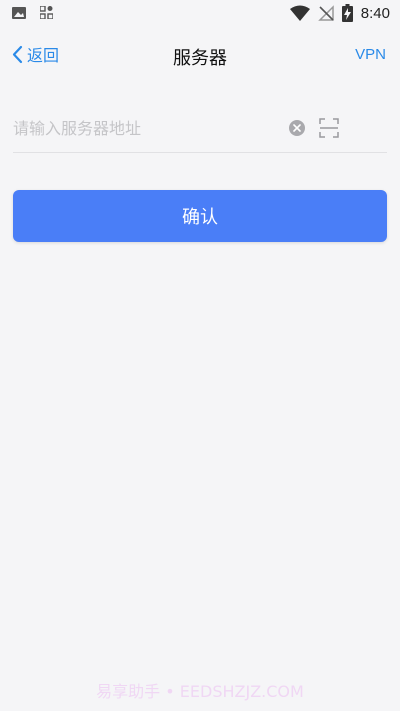  What do you see at coordinates (143, 128) in the screenshot?
I see `server-address-input` at bounding box center [143, 128].